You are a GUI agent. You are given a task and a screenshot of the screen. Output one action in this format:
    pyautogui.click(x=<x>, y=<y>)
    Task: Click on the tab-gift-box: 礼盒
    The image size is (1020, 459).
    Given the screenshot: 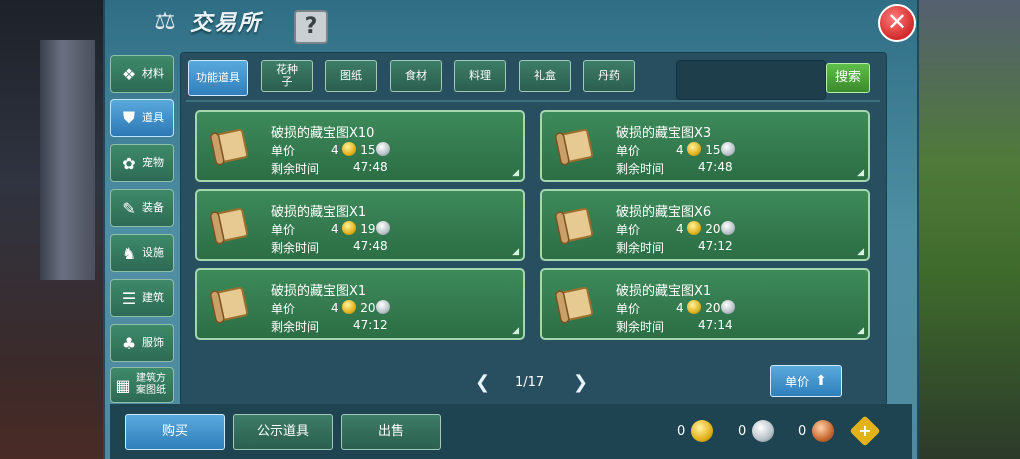 What is the action you would take?
    pyautogui.click(x=545, y=76)
    